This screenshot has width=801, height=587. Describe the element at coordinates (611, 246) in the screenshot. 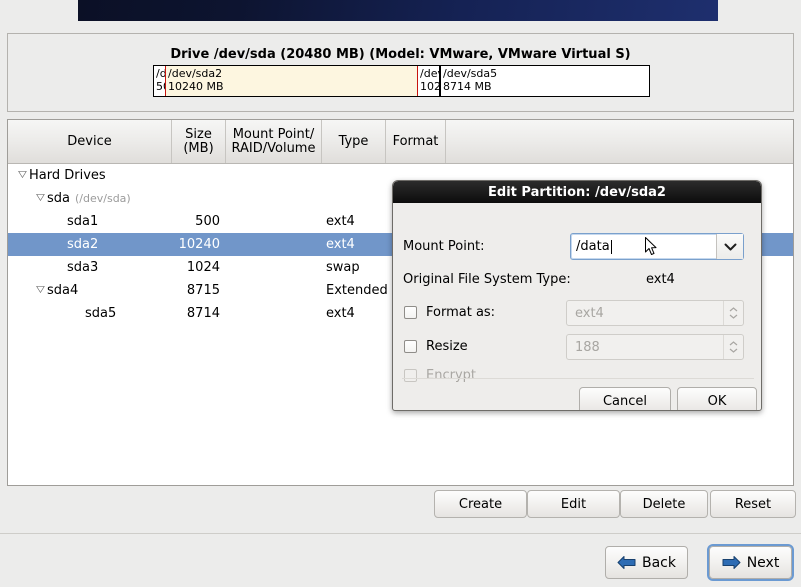

I see `text-caret` at that location.